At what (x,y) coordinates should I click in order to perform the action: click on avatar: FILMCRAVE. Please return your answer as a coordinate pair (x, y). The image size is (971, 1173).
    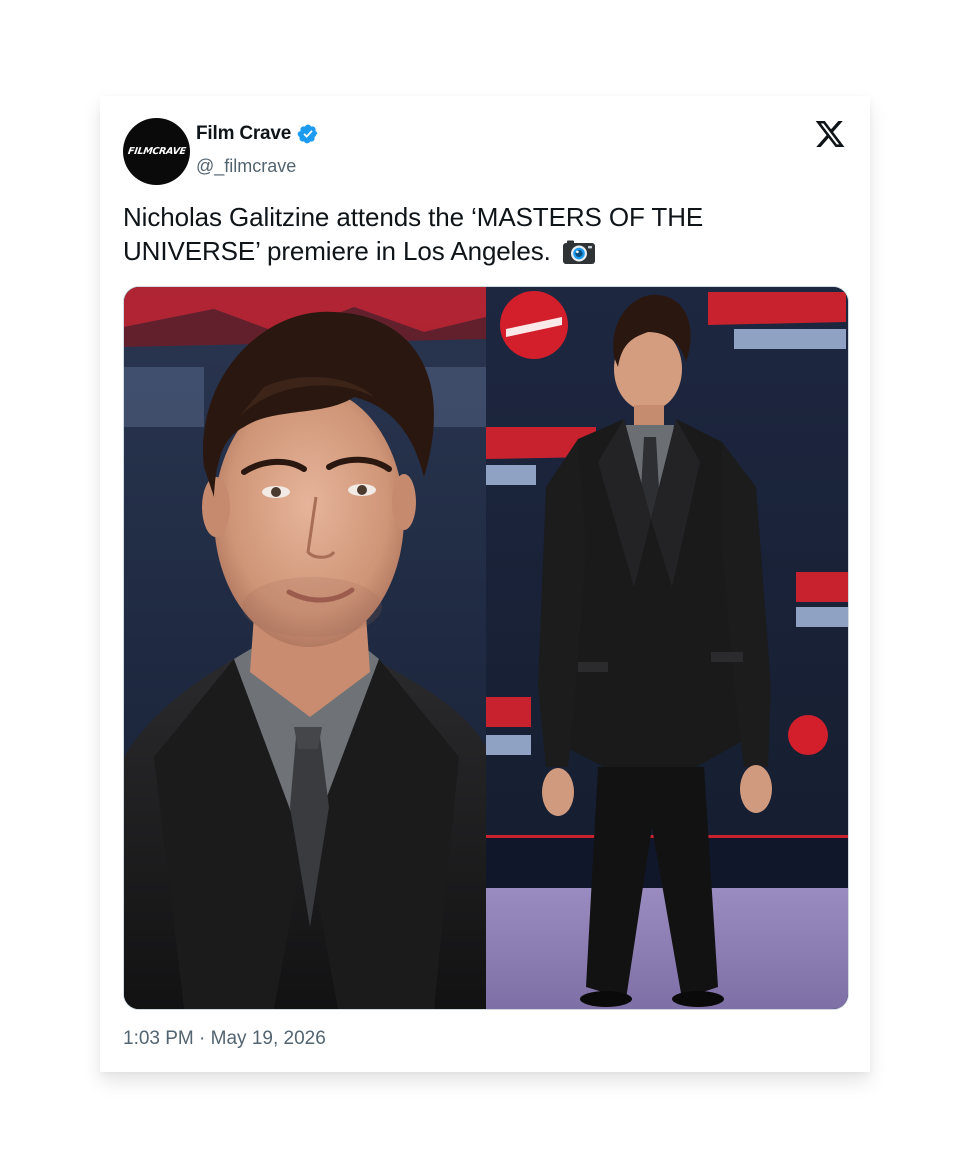
    Looking at the image, I should click on (156, 151).